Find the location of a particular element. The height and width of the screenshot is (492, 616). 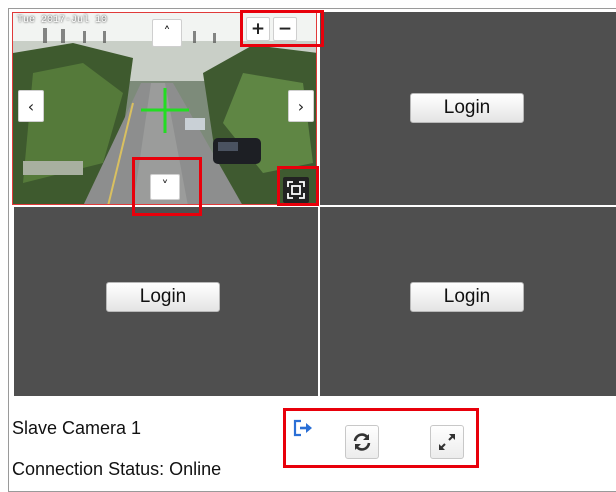

pan-left-button: ‹ is located at coordinates (31, 106).